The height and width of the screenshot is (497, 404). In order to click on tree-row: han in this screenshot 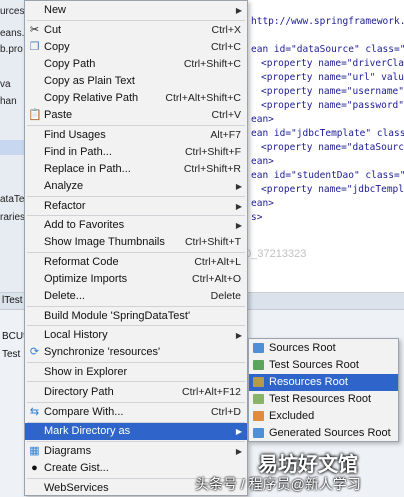, I will do `click(8, 101)`.